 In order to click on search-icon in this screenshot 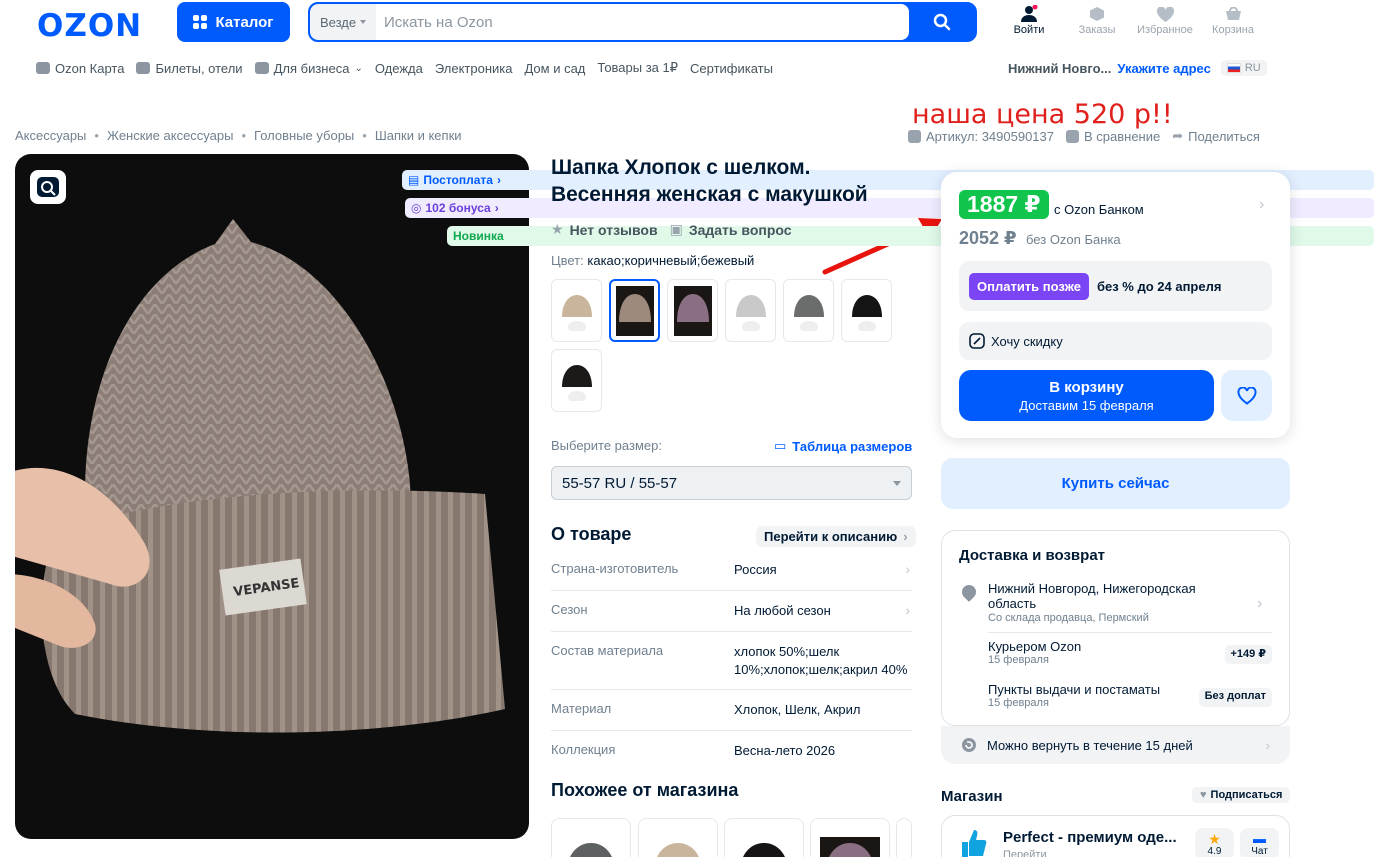, I will do `click(942, 22)`.